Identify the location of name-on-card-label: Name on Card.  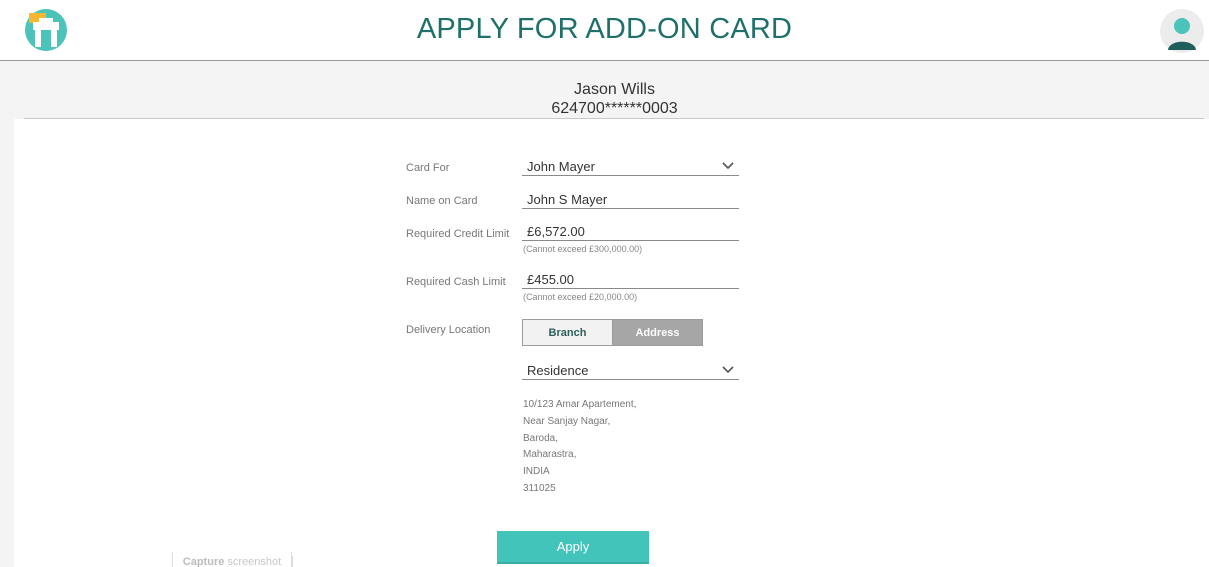
(442, 201).